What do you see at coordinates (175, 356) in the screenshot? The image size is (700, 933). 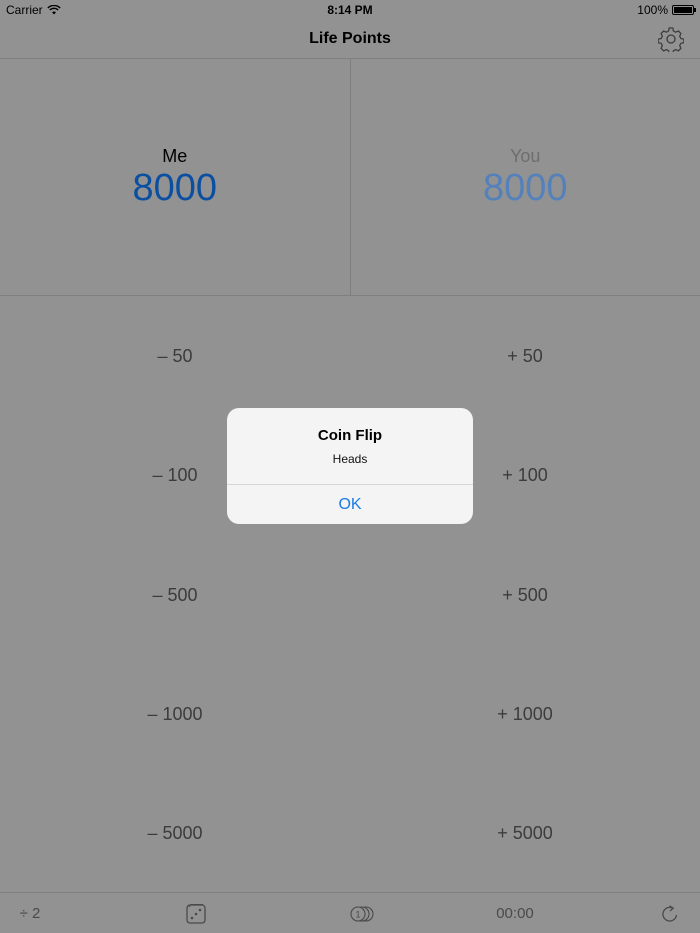 I see `minus-50-button: – 50` at bounding box center [175, 356].